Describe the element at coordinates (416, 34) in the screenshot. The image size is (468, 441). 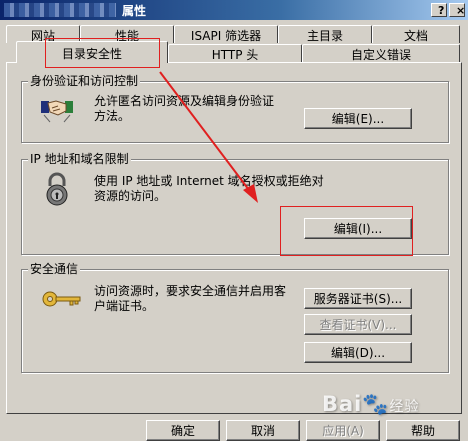
I see `tab-documents: 文档` at that location.